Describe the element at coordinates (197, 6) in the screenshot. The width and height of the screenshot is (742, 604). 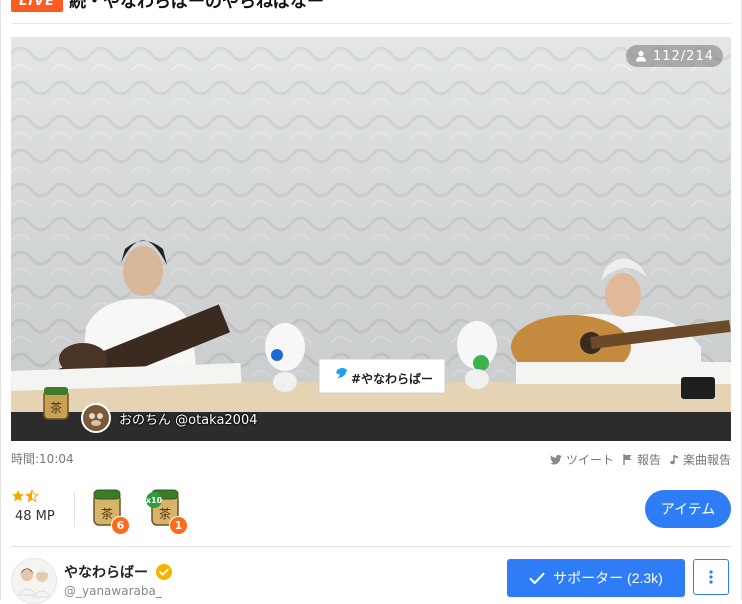
I see `stream-title: 続・やなわらばーのやらねばなー` at that location.